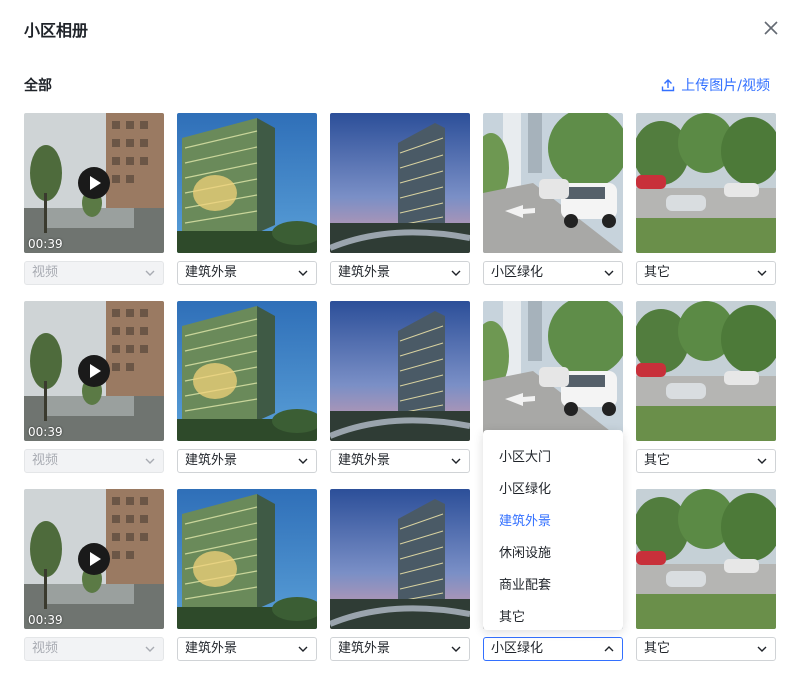  I want to click on dropdown-option: 休闲设施, so click(525, 551).